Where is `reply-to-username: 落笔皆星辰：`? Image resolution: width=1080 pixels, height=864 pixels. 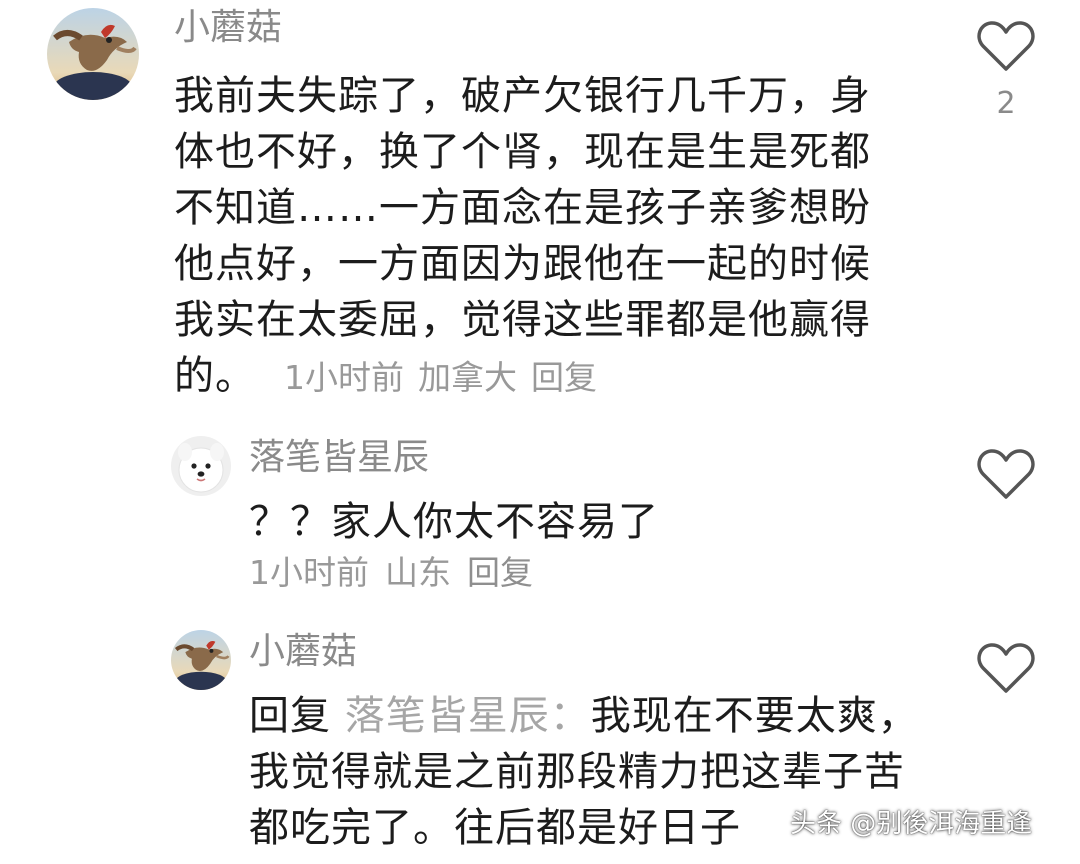 reply-to-username: 落笔皆星辰： is located at coordinates (468, 716).